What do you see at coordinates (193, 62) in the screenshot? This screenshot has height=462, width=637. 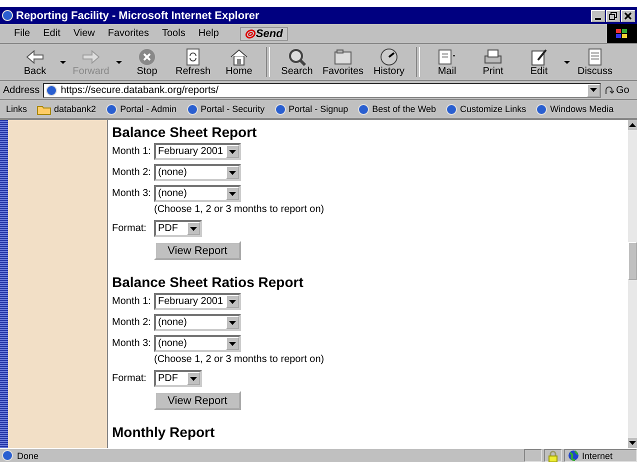 I see `toolbar-button: Refresh` at bounding box center [193, 62].